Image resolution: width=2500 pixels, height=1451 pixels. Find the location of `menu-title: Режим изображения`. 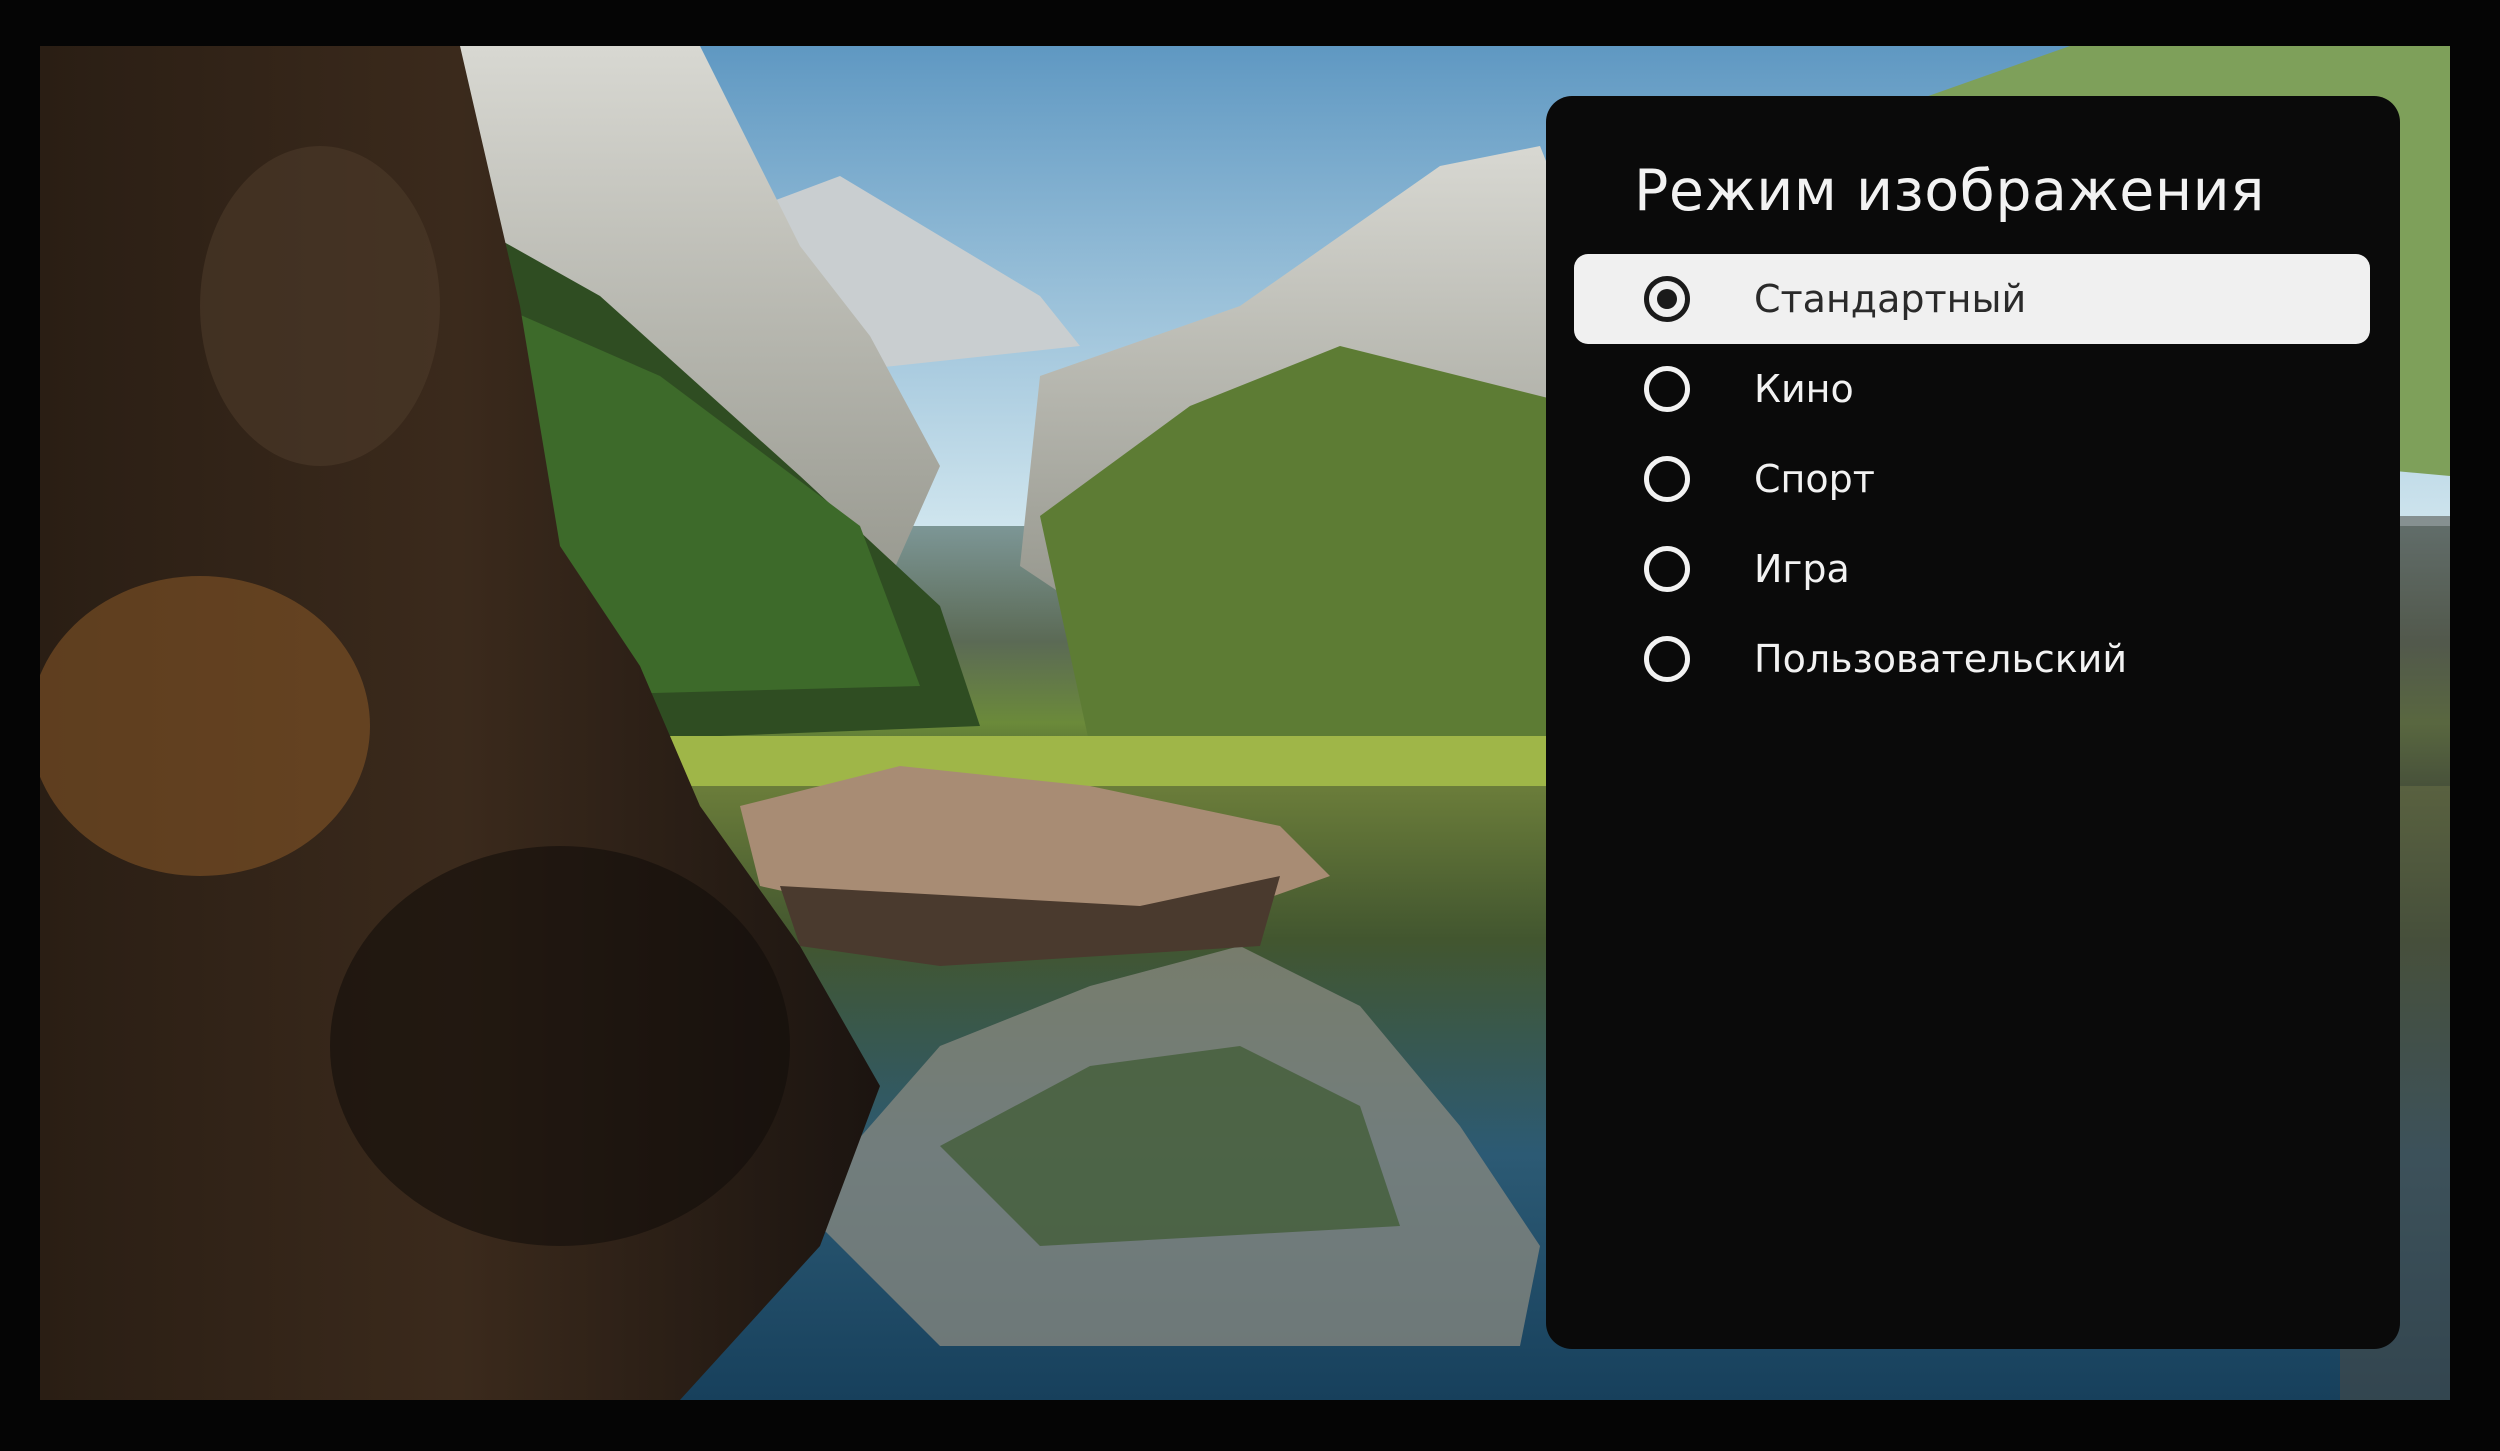

menu-title: Режим изображения is located at coordinates (1949, 191).